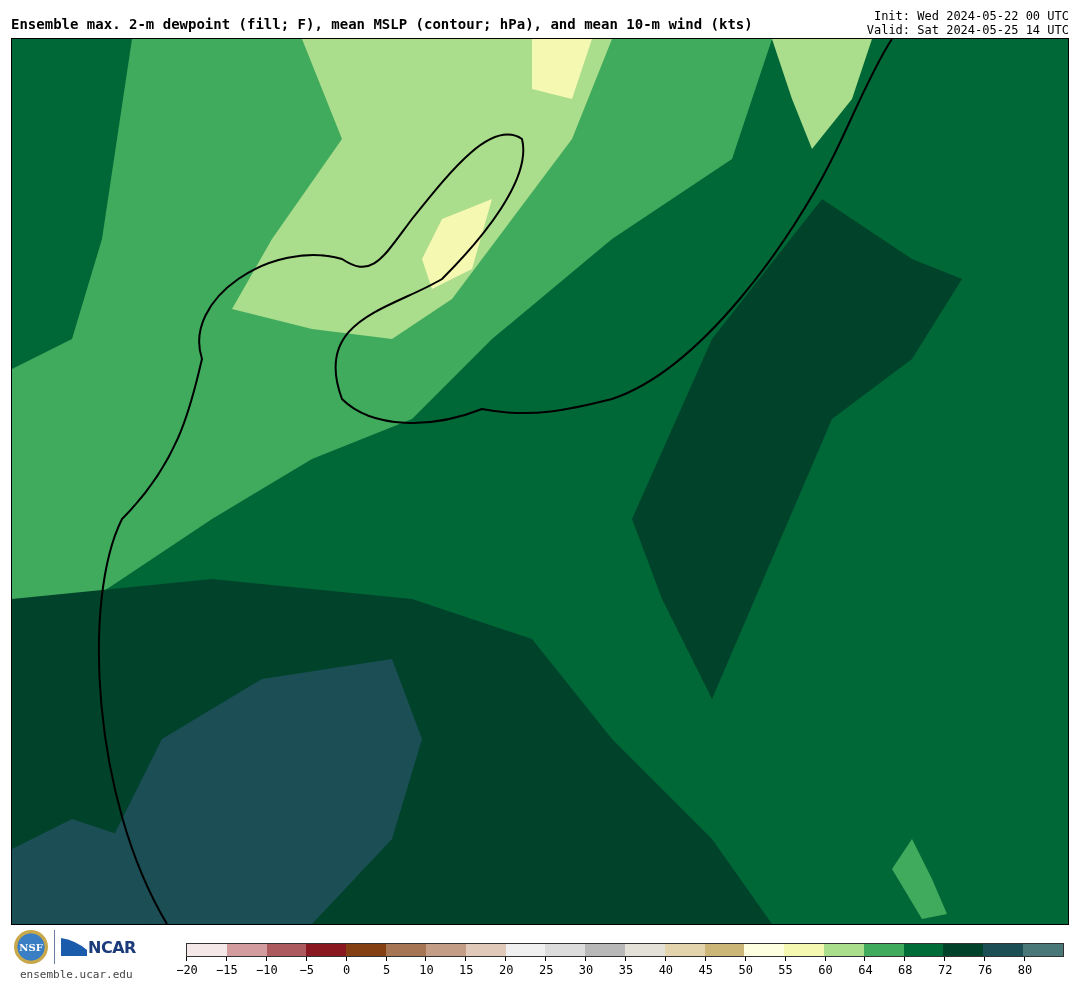  Describe the element at coordinates (306, 970) in the screenshot. I see `colorbar-tick-label: −5` at that location.